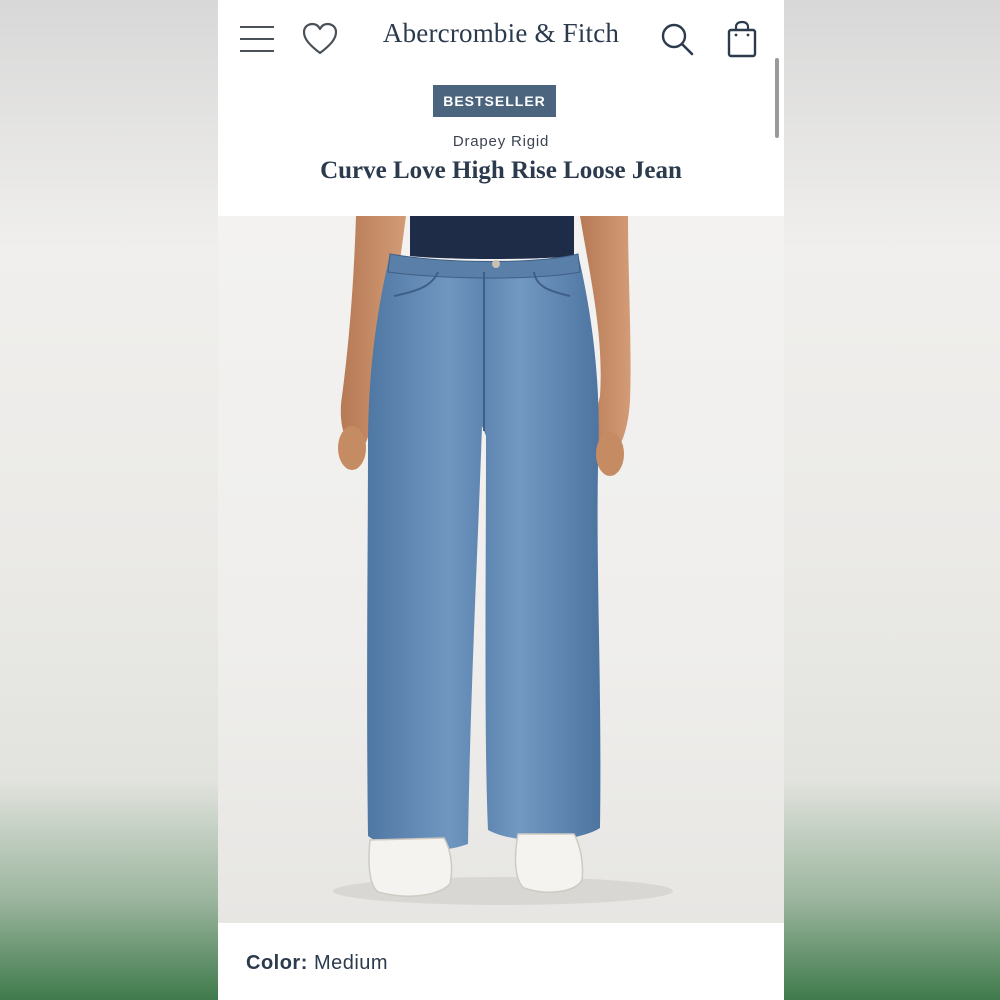  I want to click on bestseller-badge: BESTSELLER, so click(494, 101).